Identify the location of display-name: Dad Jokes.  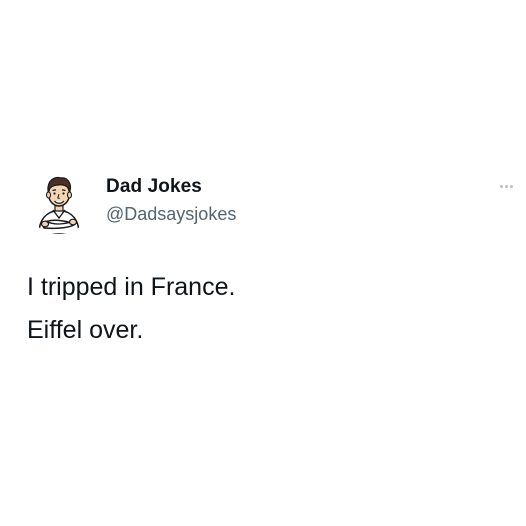
(154, 187).